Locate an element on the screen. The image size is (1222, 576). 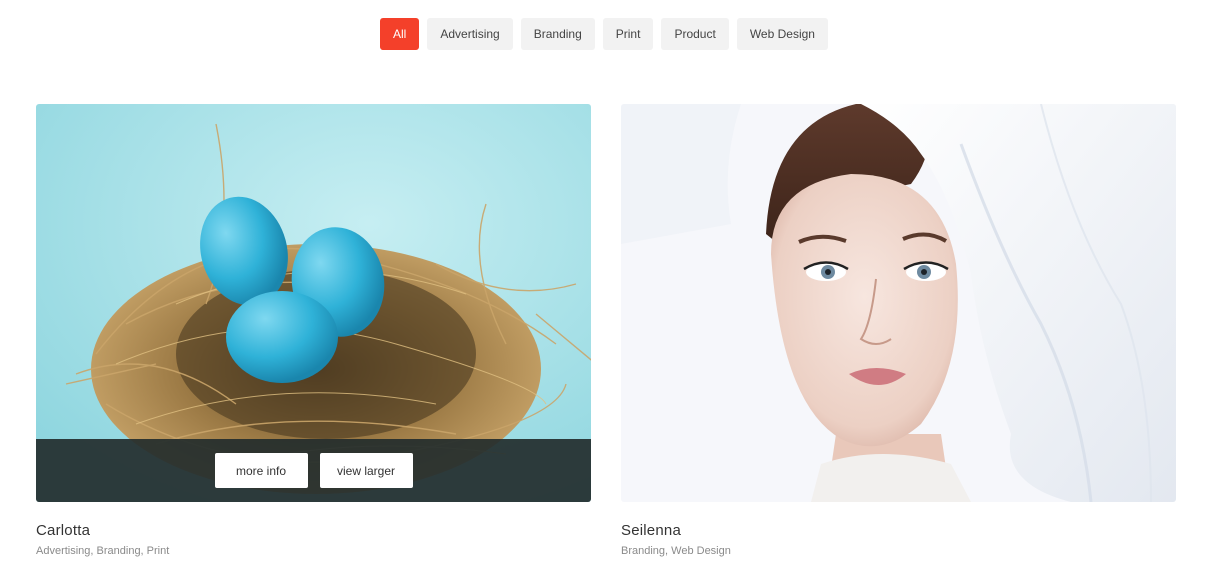
filter-print-button: Print is located at coordinates (628, 34).